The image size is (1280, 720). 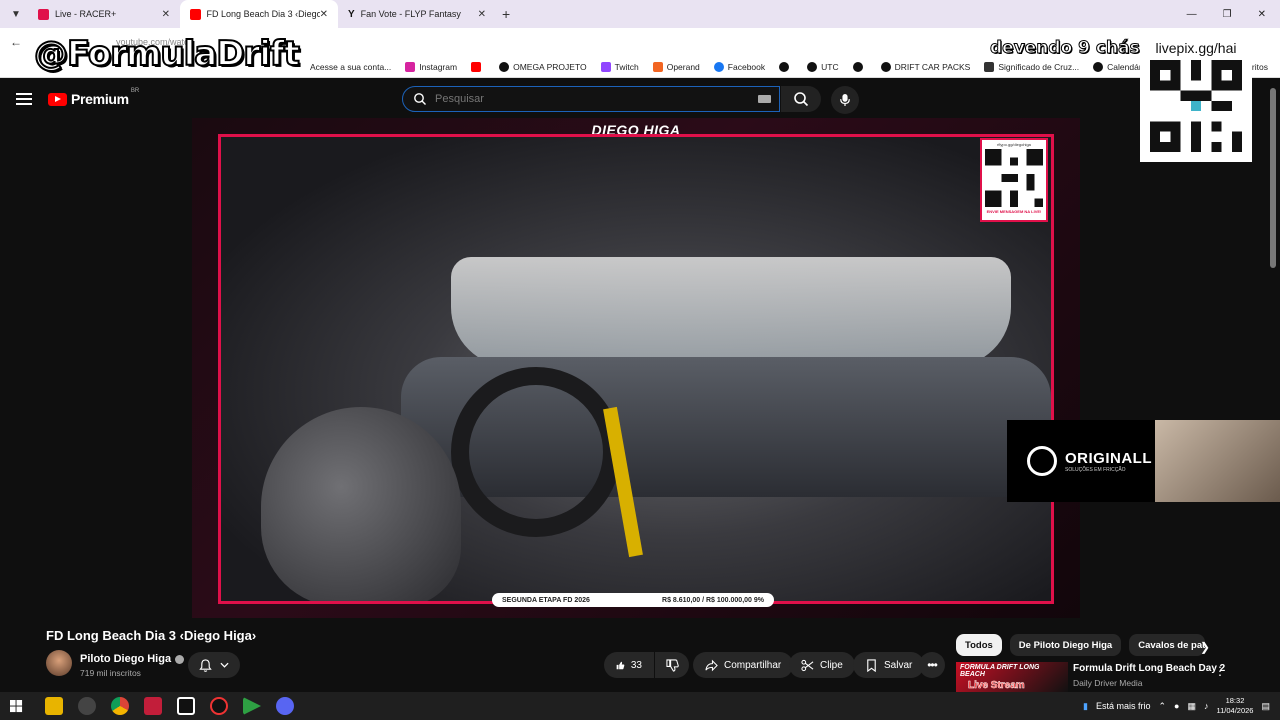 I want to click on voice-search-button, so click(x=845, y=100).